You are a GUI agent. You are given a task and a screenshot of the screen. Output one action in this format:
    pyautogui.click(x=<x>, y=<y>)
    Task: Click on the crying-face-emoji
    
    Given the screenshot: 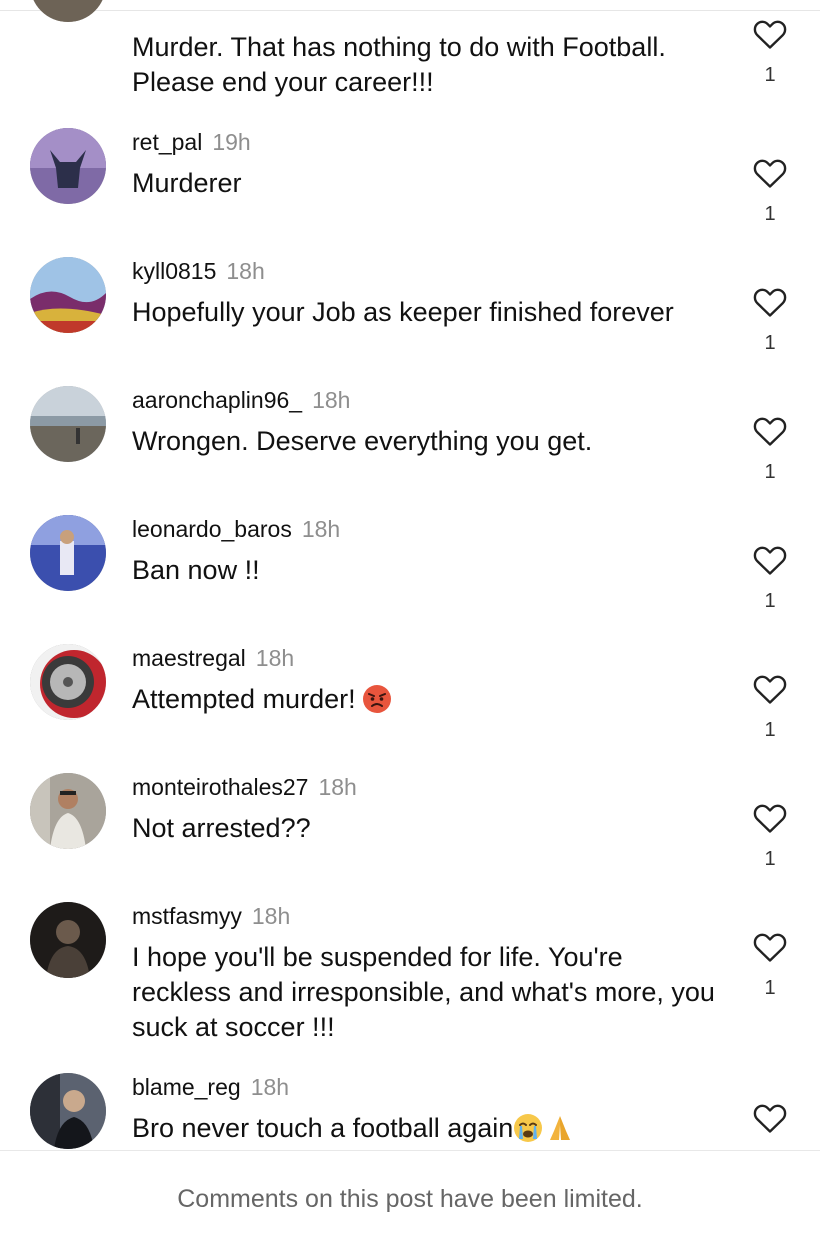 What is the action you would take?
    pyautogui.click(x=528, y=1128)
    